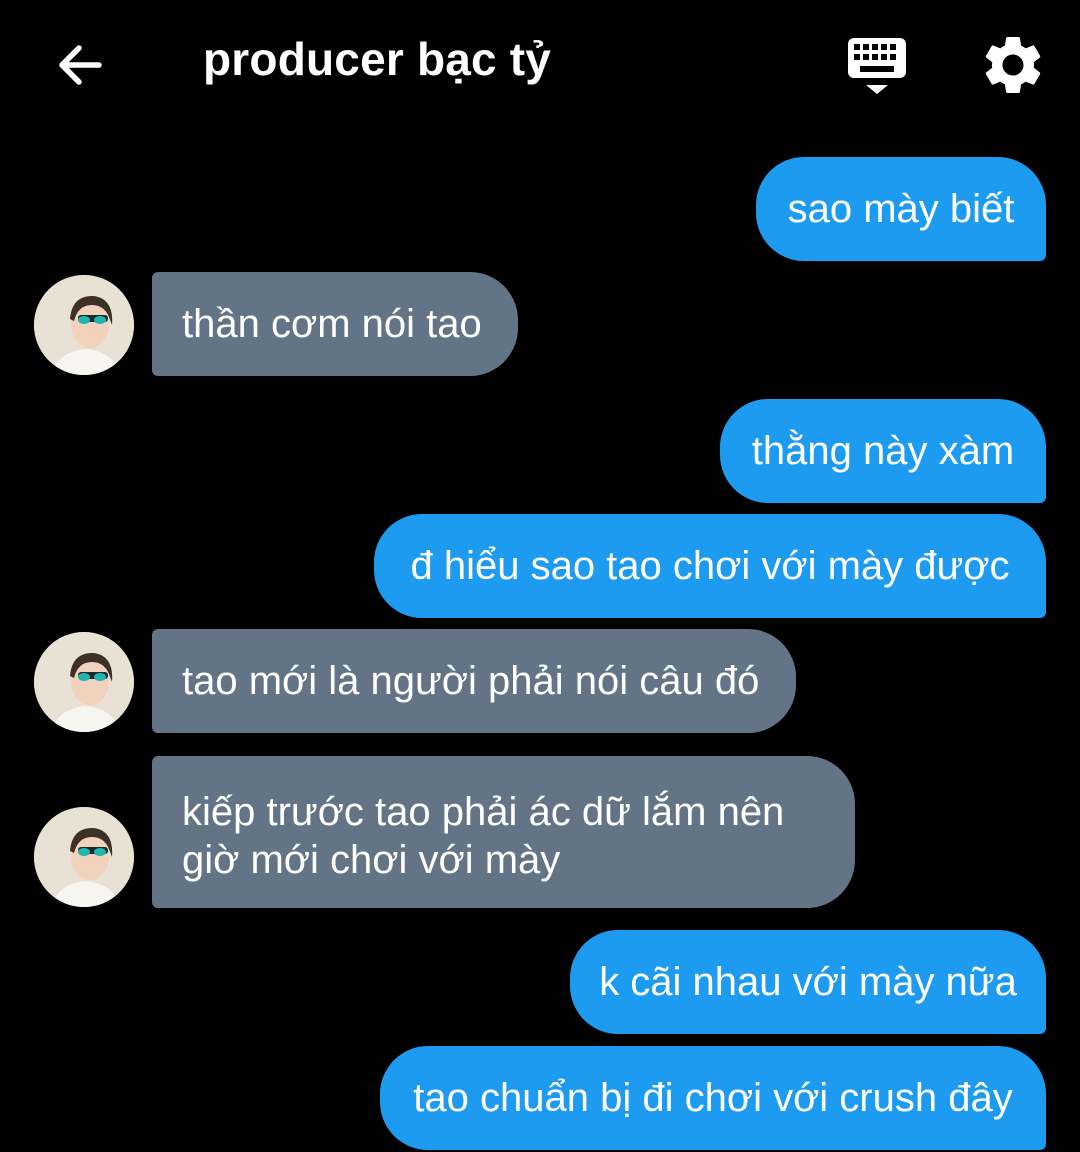 The width and height of the screenshot is (1080, 1152). I want to click on message-text: tao chuẩn bị đi chơi với crush đây, so click(713, 1098).